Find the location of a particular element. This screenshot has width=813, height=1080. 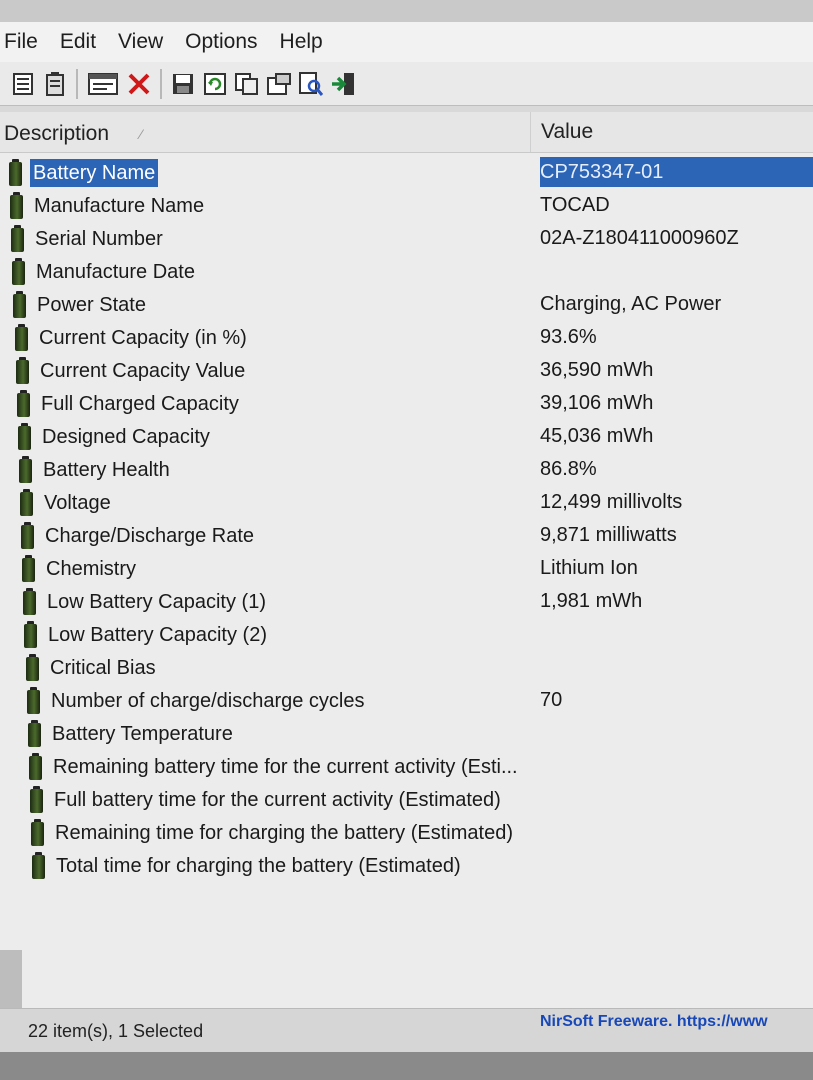

menu-file: File is located at coordinates (25, 42).